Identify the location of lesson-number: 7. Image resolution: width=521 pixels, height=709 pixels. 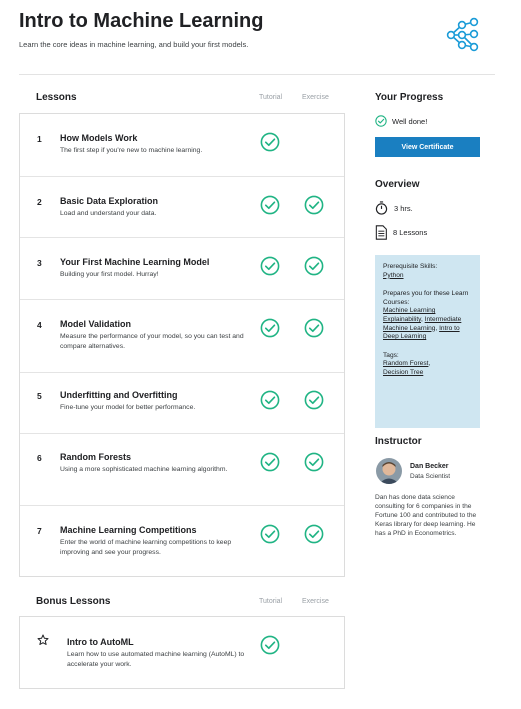
(39, 531).